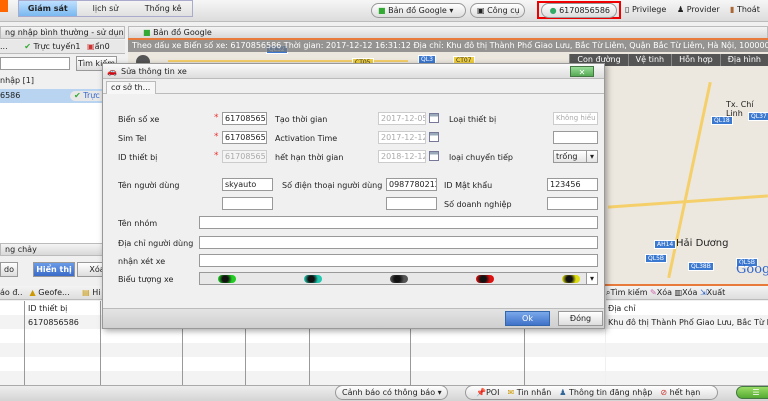  What do you see at coordinates (139, 119) in the screenshot?
I see `plate-label: Biển số xe` at bounding box center [139, 119].